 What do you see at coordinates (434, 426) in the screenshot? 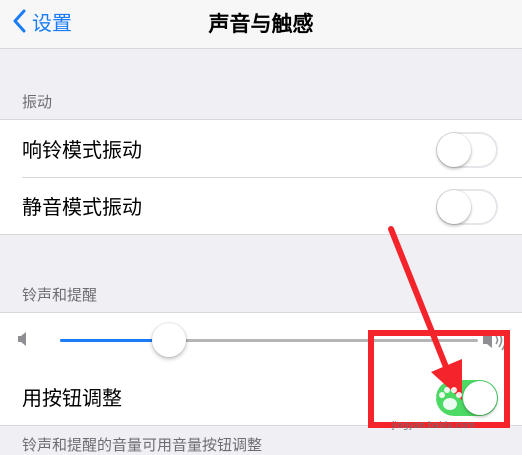
I see `watermark-url: jingyan.baidu.com` at bounding box center [434, 426].